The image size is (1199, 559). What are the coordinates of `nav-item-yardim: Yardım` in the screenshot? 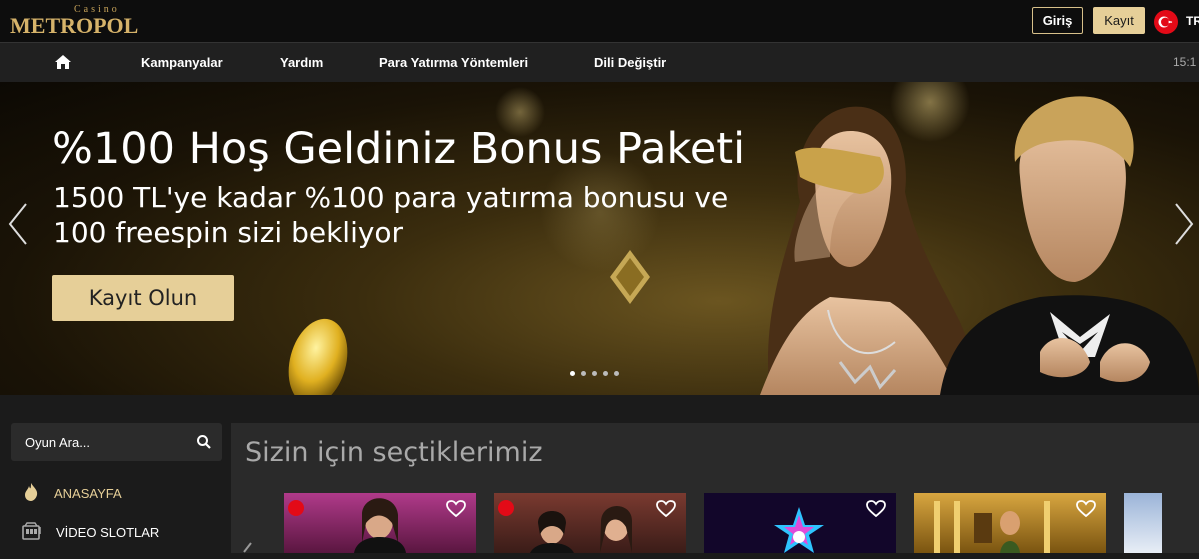 It's located at (301, 62).